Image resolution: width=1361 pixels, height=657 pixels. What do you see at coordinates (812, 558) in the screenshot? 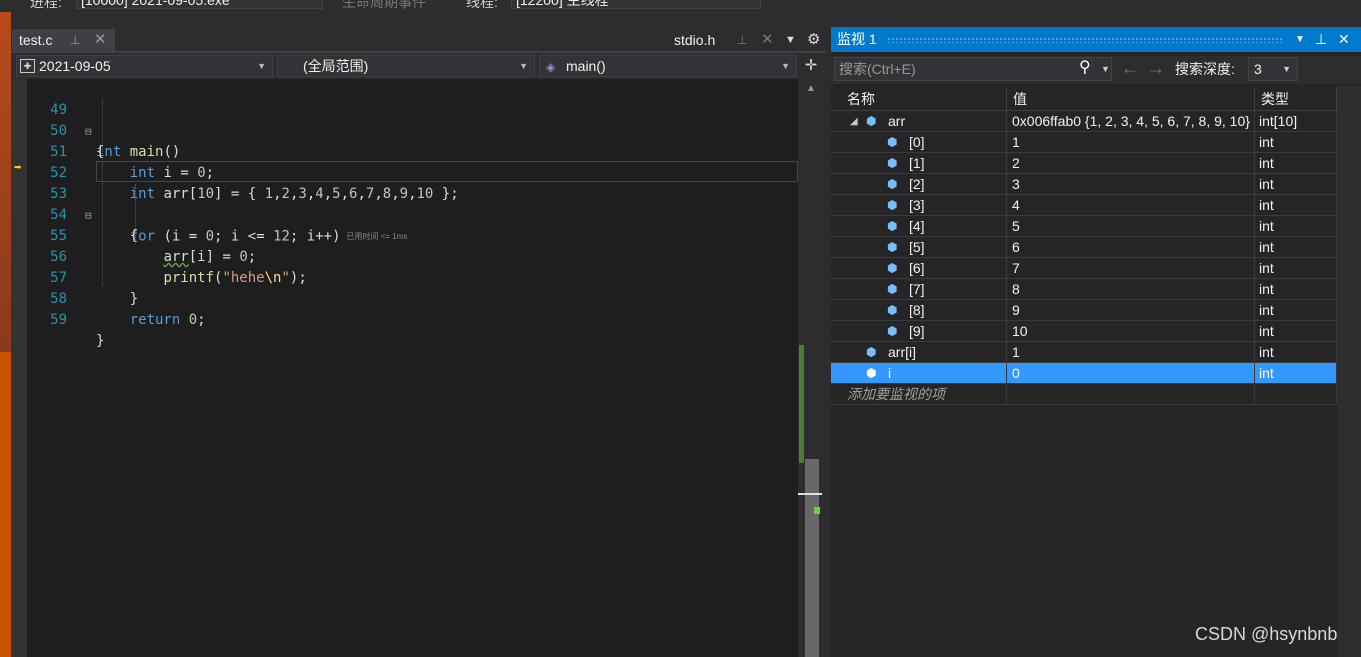
I see `scrollbar-thumb` at bounding box center [812, 558].